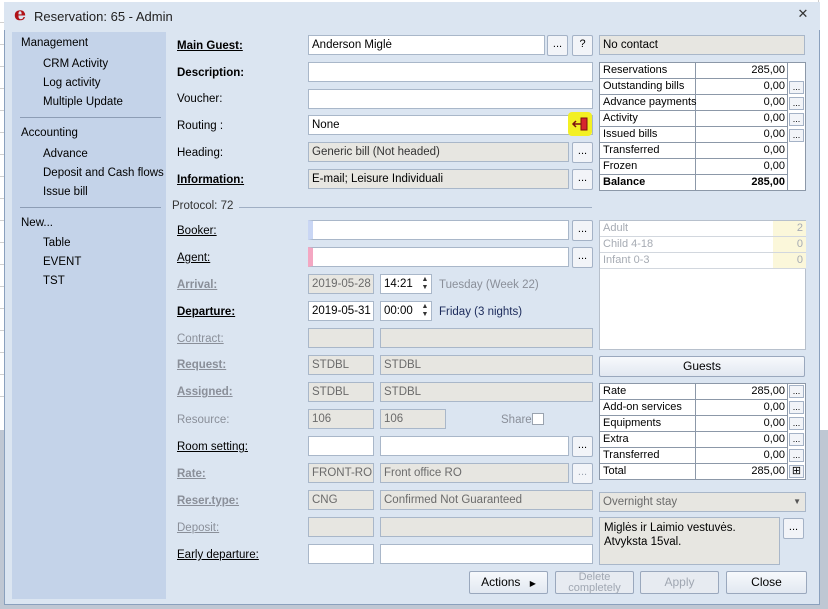  I want to click on main-guest-field: Anderson Miglė, so click(426, 45).